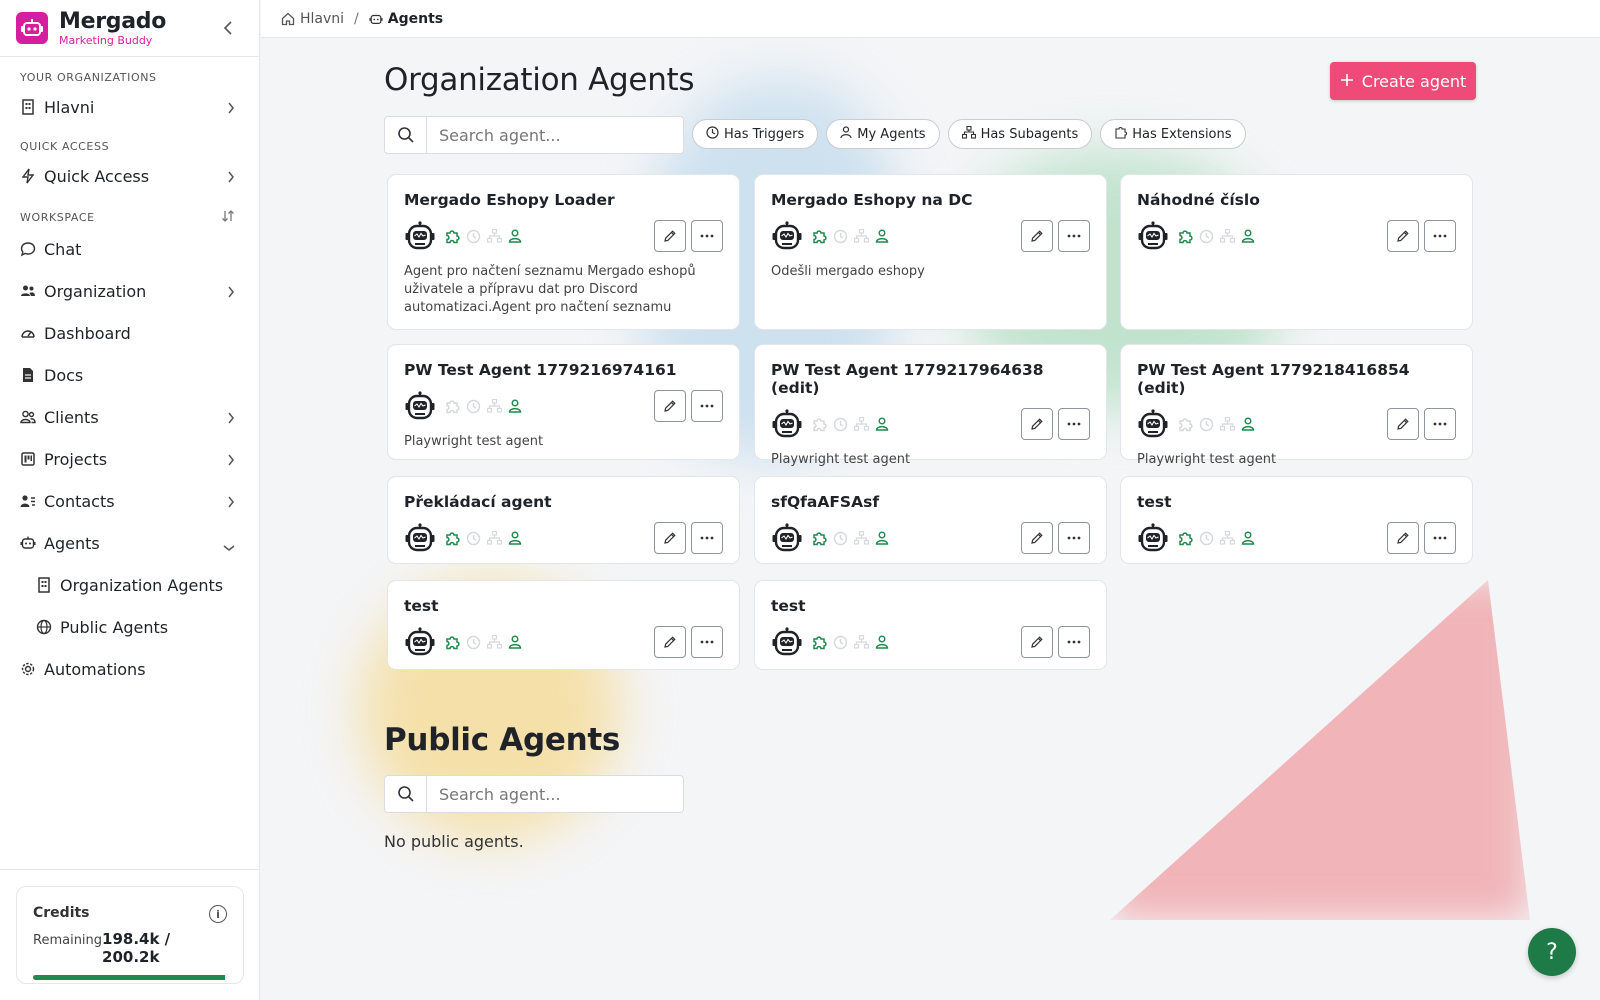 This screenshot has width=1600, height=1000. Describe the element at coordinates (129, 543) in the screenshot. I see `sidebar-item-agents: Agents` at that location.